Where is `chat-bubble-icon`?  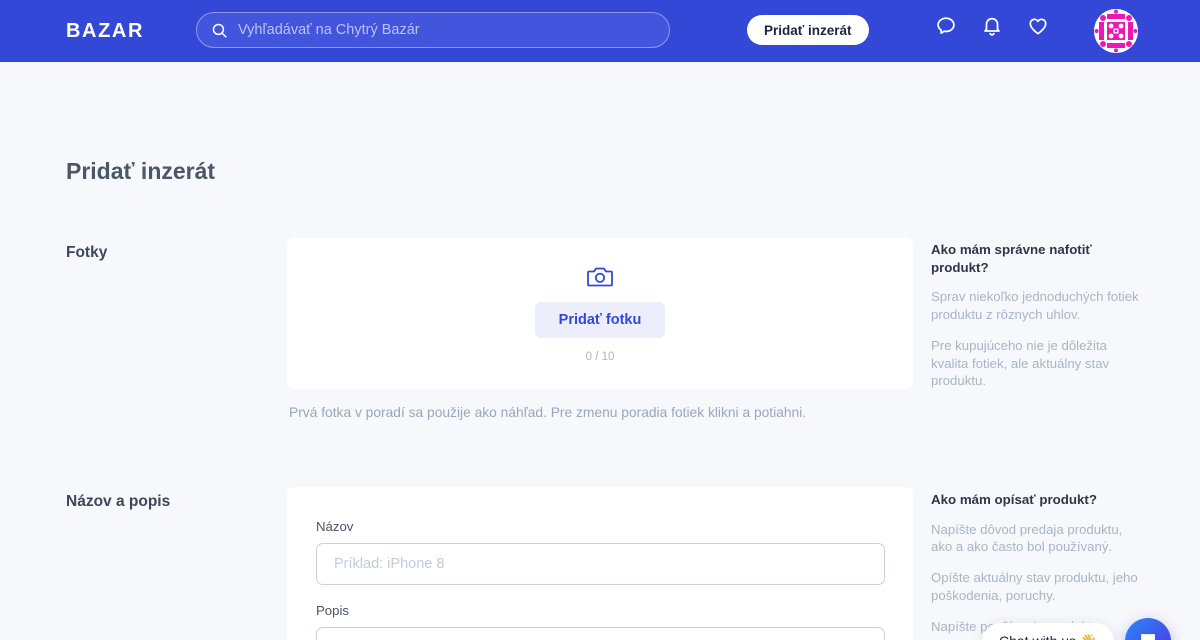 chat-bubble-icon is located at coordinates (1148, 637).